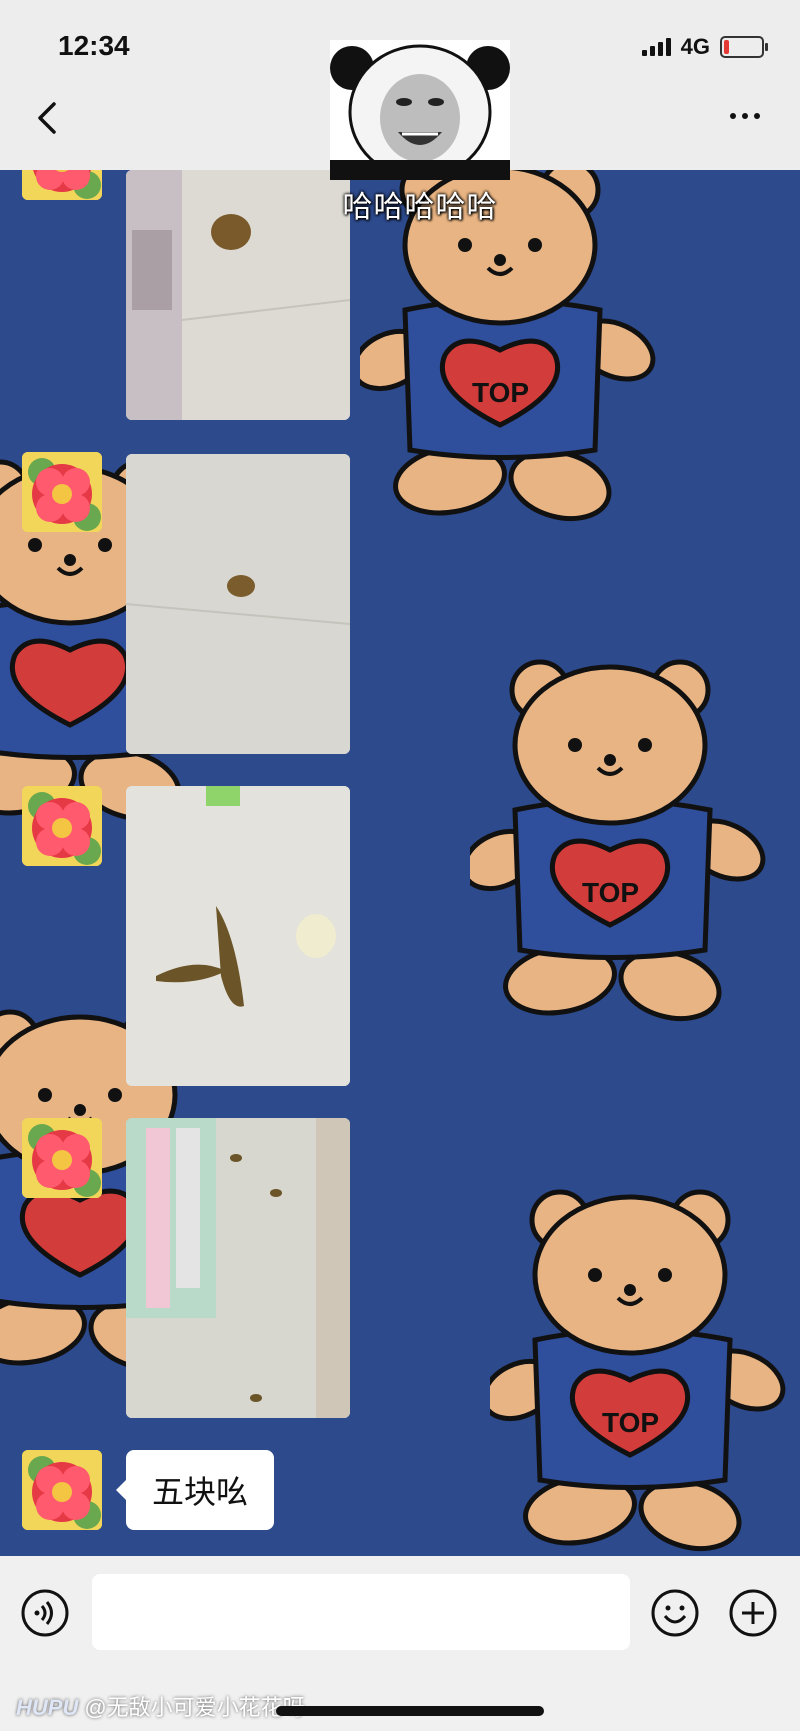 The width and height of the screenshot is (800, 1731). What do you see at coordinates (656, 47) in the screenshot?
I see `signal-icon` at bounding box center [656, 47].